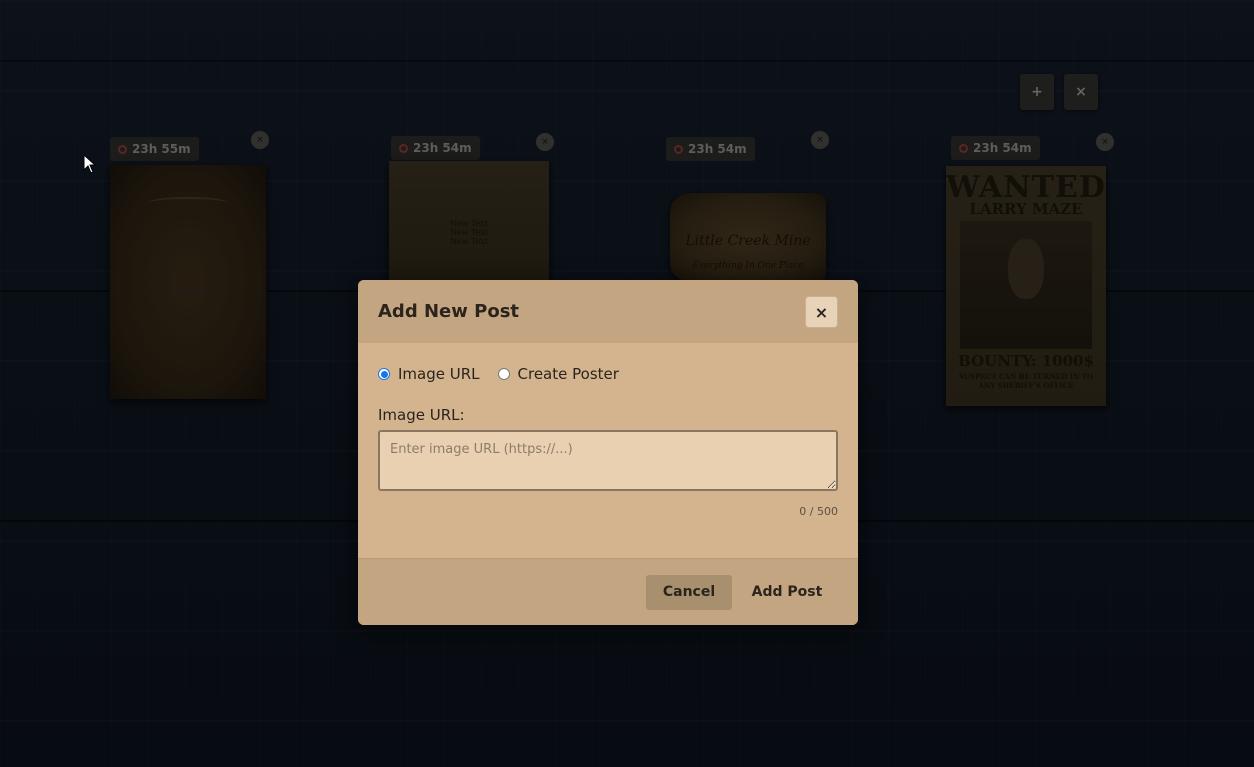 This screenshot has width=1254, height=767. I want to click on dialog-footer: Cancel Add Post, so click(608, 591).